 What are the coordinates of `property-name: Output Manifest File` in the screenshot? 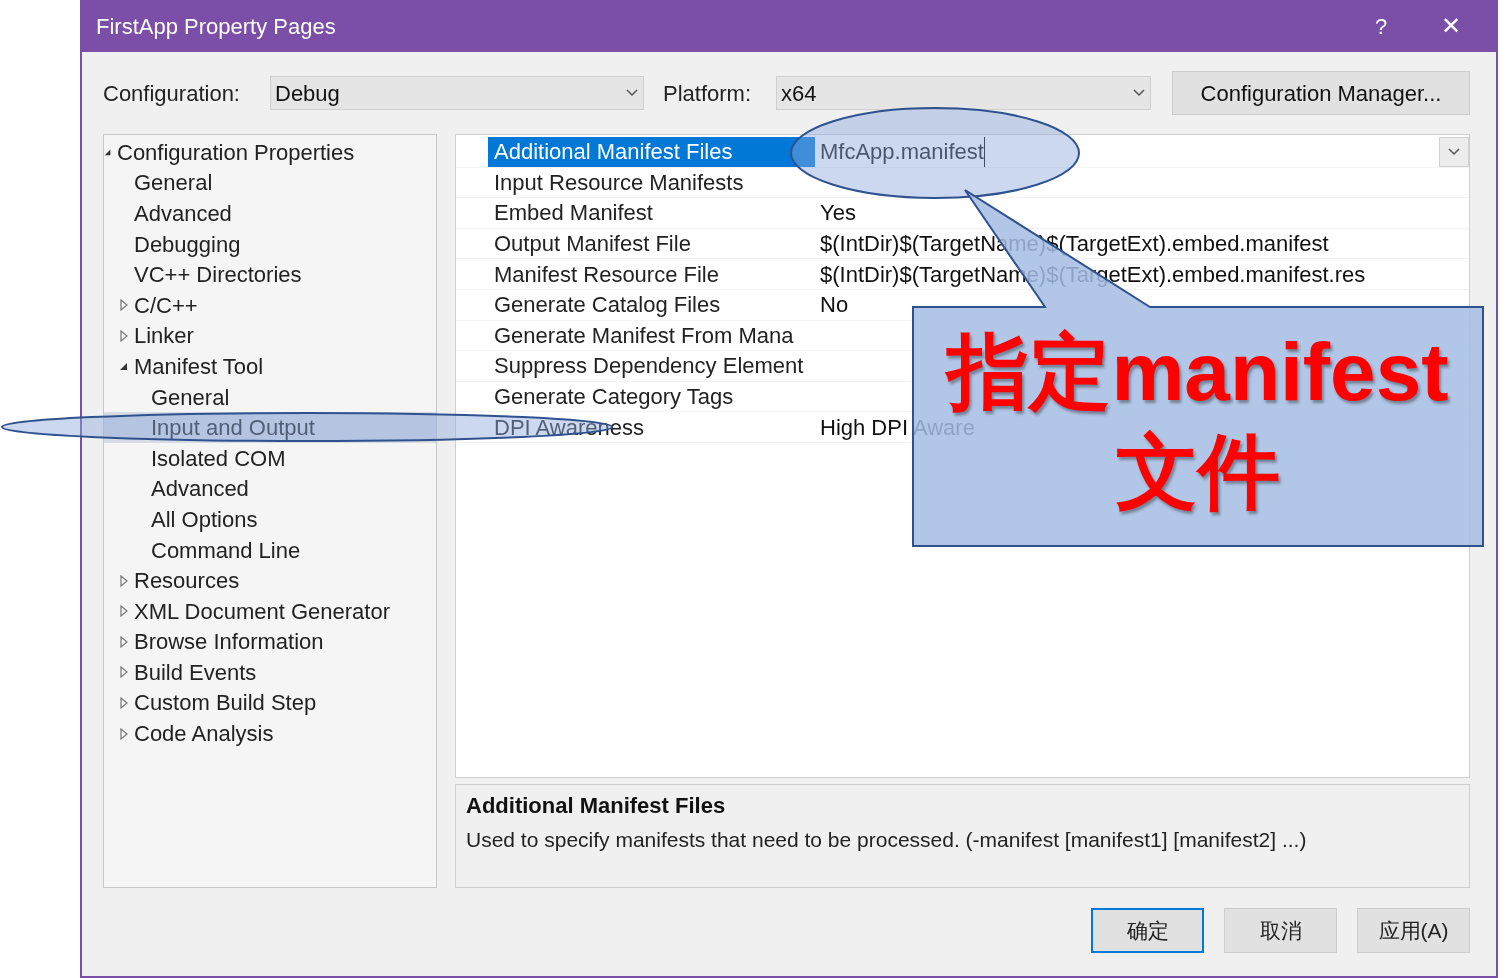 It's located at (651, 243).